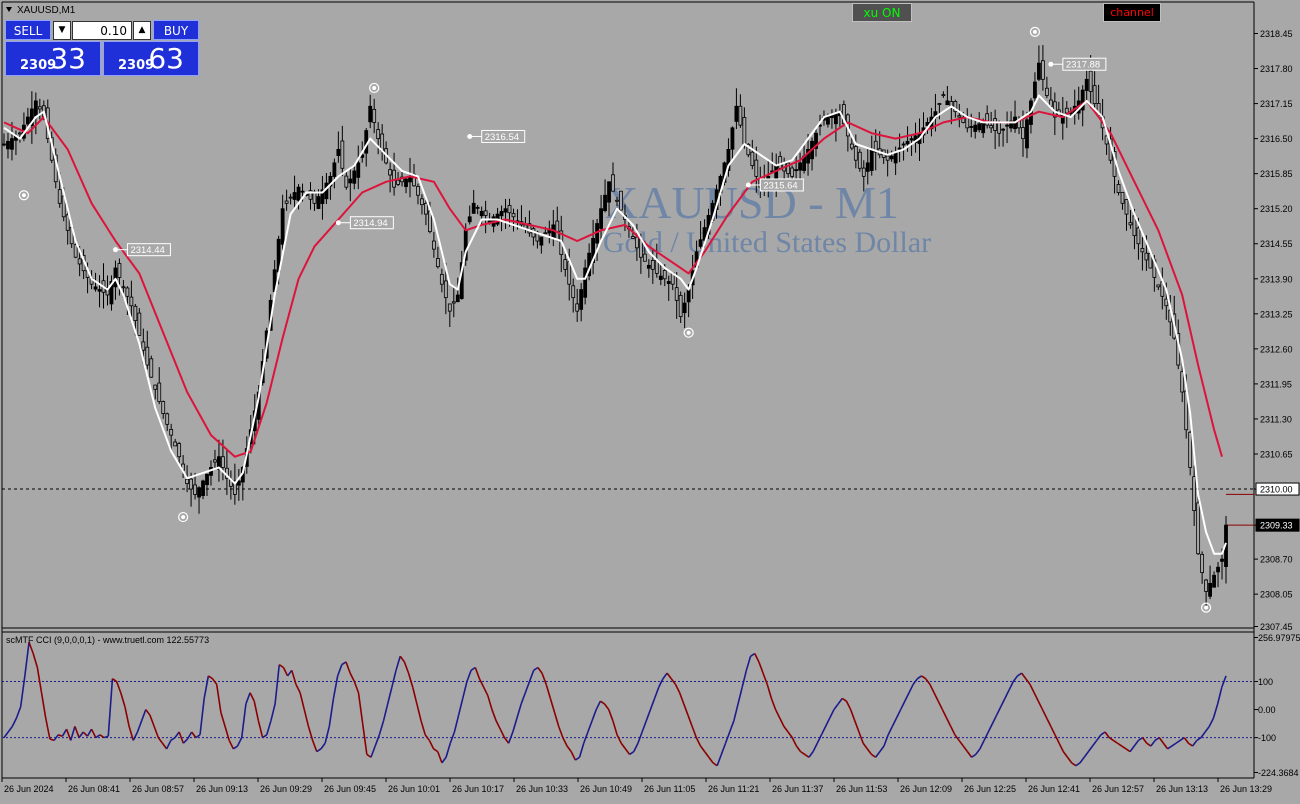  What do you see at coordinates (147, 250) in the screenshot?
I see `price-label-text: 2314.44` at bounding box center [147, 250].